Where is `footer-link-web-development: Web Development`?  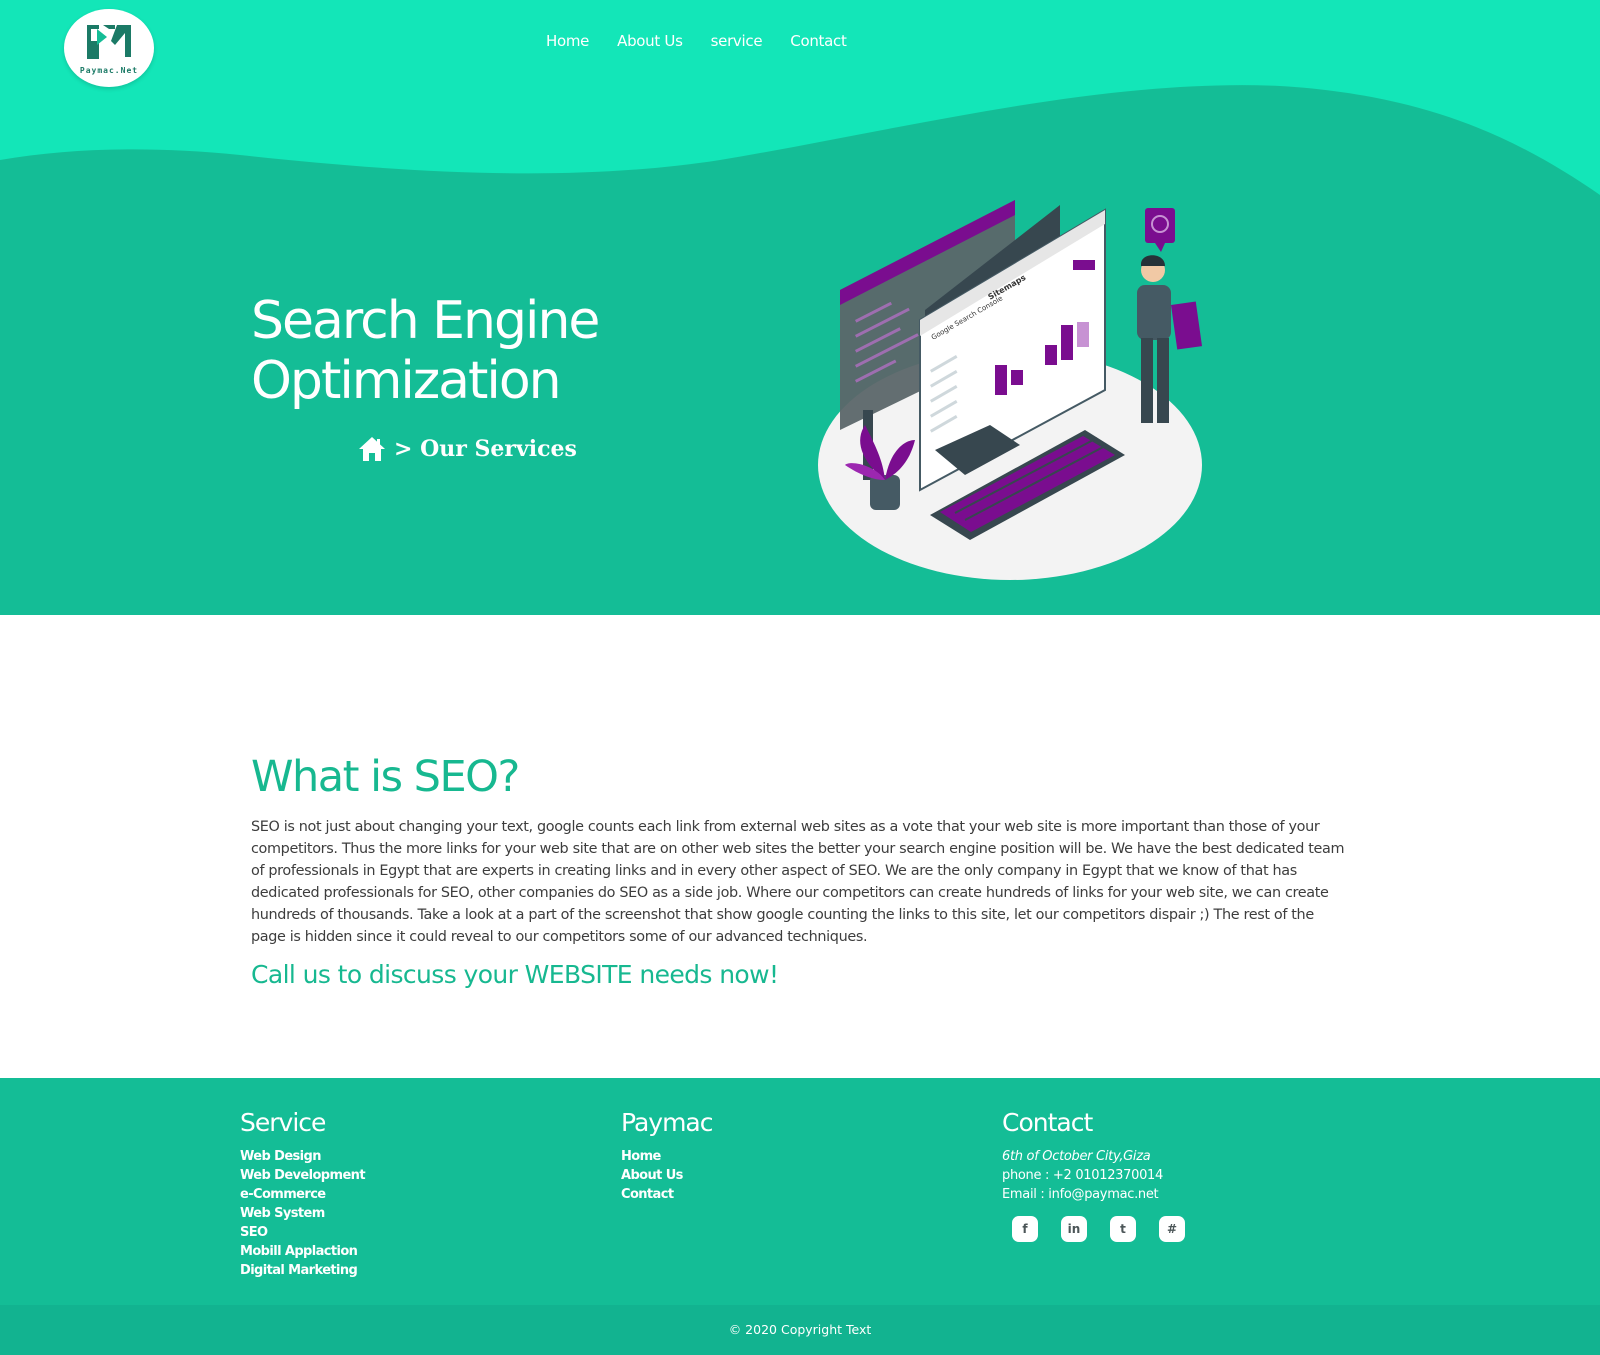 footer-link-web-development: Web Development is located at coordinates (303, 1175).